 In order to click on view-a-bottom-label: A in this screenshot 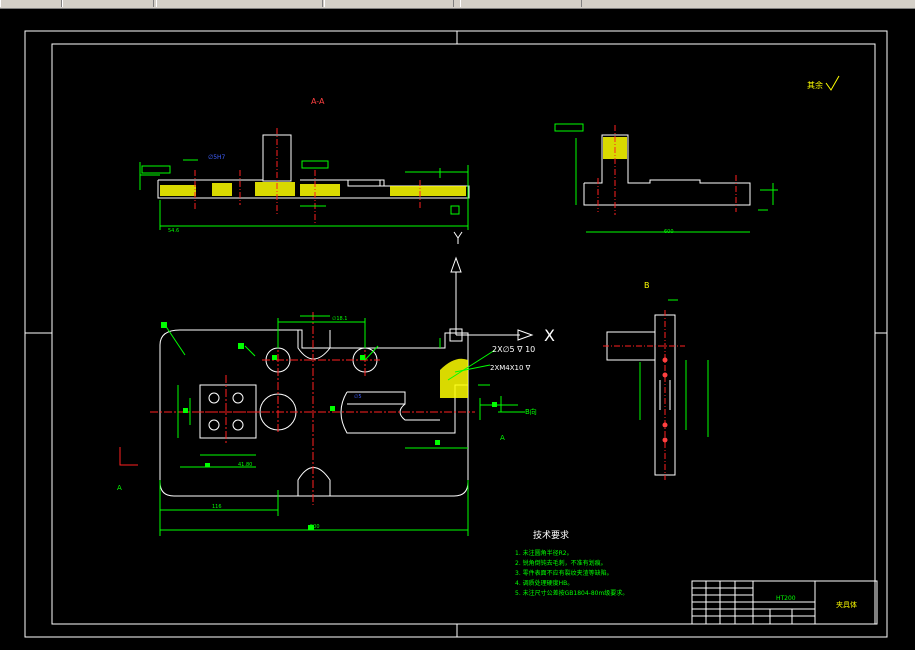, I will do `click(502, 438)`.